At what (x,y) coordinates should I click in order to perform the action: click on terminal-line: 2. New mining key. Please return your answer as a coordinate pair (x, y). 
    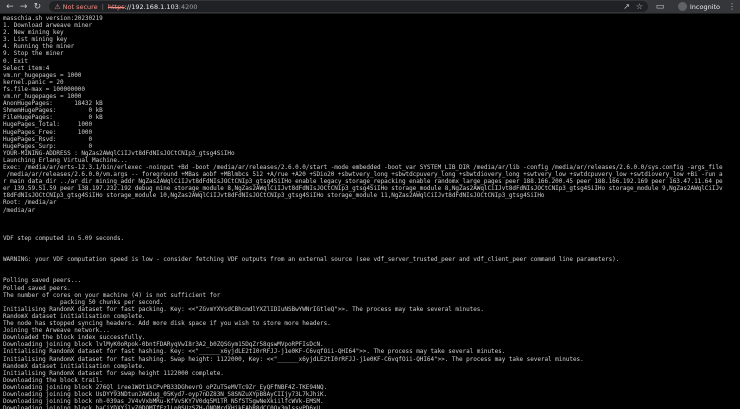
    Looking at the image, I should click on (33, 33).